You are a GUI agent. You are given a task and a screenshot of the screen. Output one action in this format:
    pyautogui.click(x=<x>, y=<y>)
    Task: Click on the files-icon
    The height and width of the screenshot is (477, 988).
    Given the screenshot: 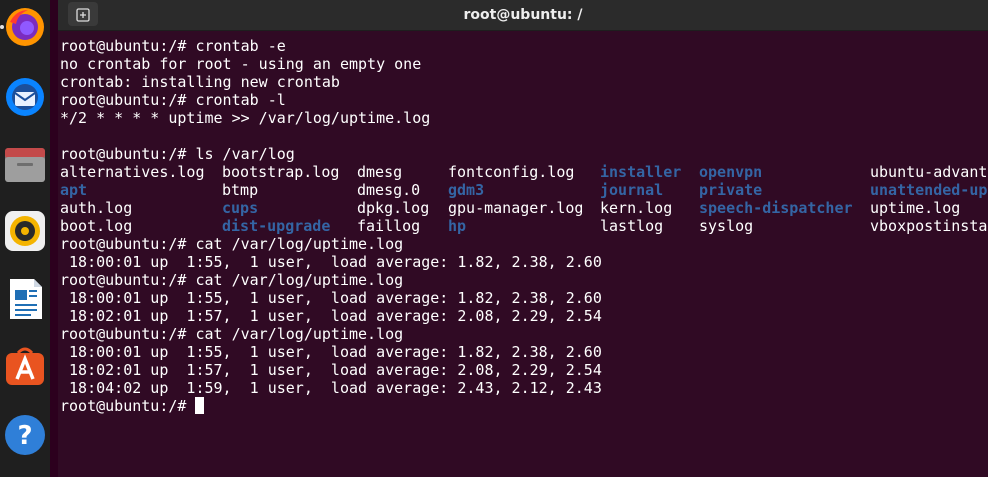 What is the action you would take?
    pyautogui.click(x=25, y=164)
    